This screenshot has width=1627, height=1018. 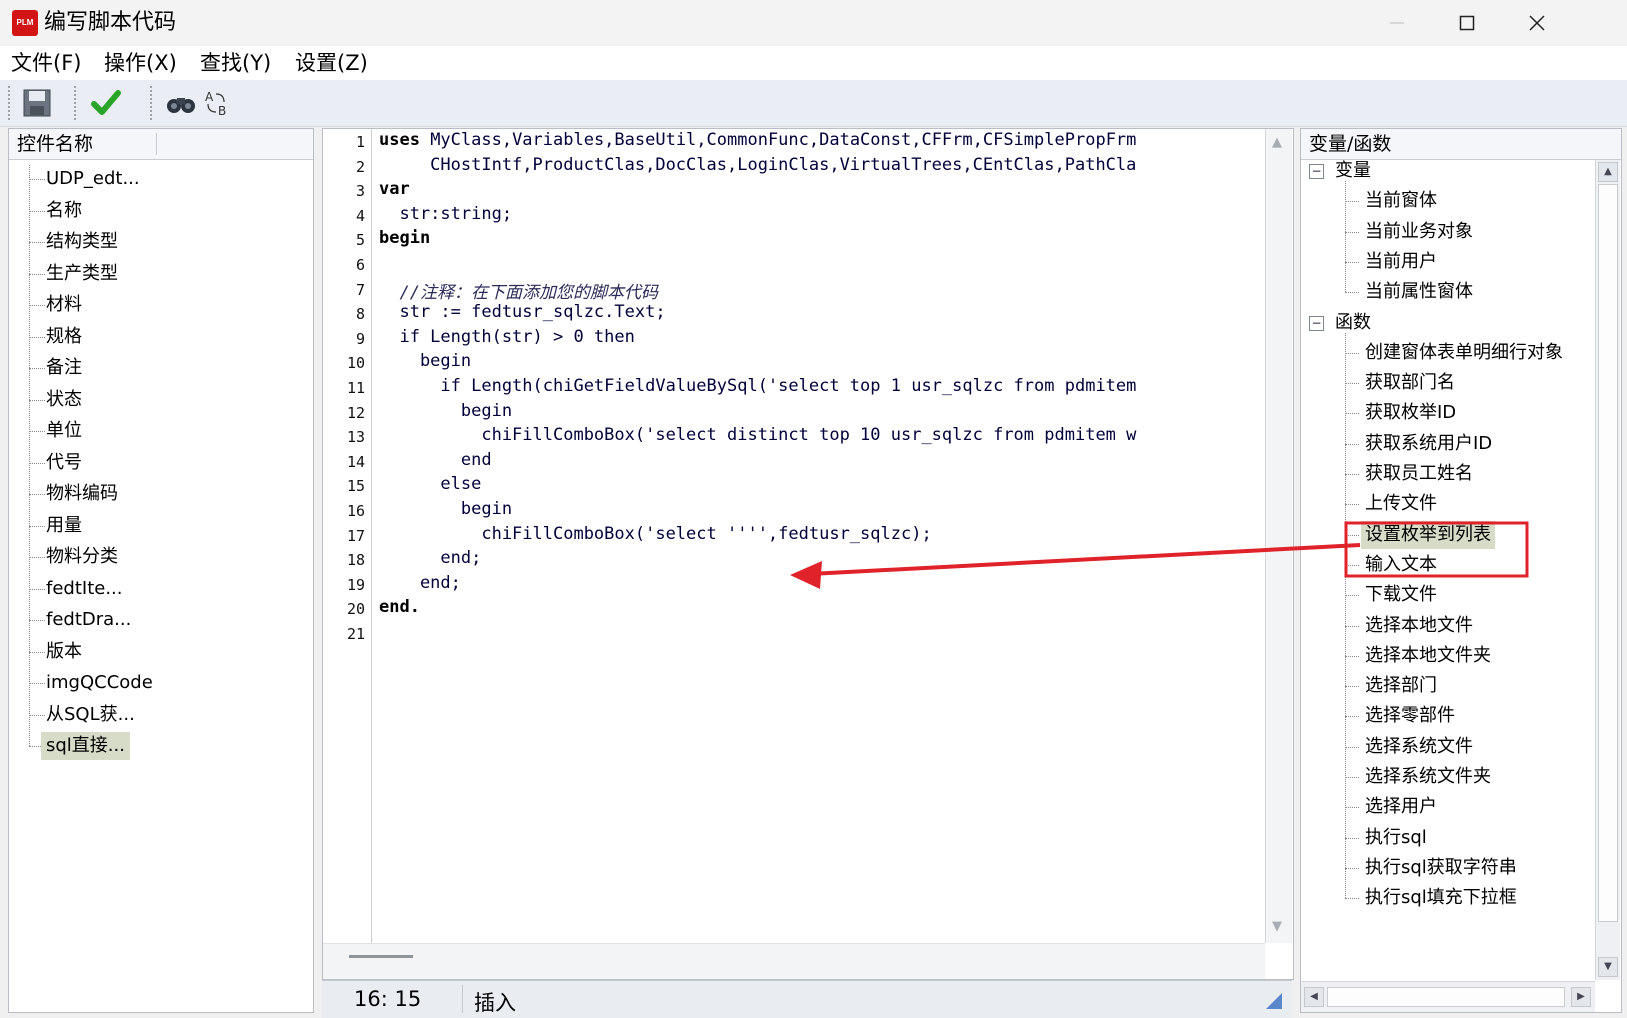 What do you see at coordinates (331, 63) in the screenshot?
I see `menu-settings: 设置(Z)` at bounding box center [331, 63].